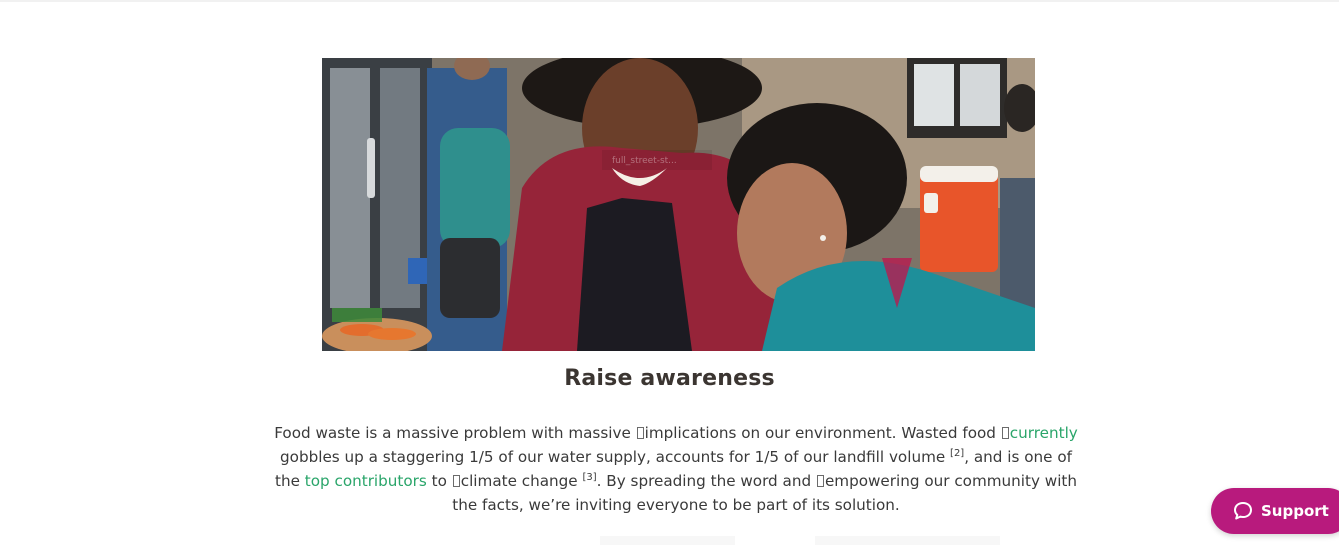 The image size is (1339, 545). Describe the element at coordinates (1295, 511) in the screenshot. I see `support-label: Support` at that location.